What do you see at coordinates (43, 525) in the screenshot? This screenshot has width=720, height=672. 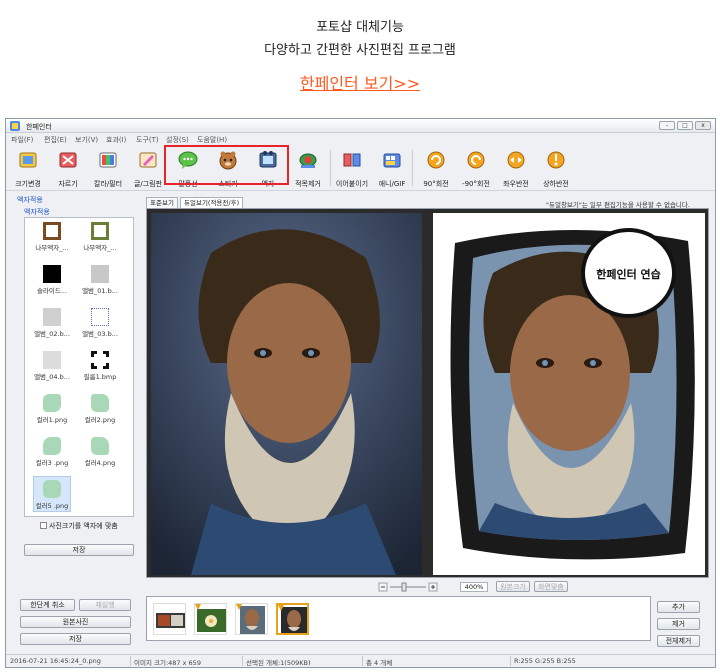 I see `checkbox-box` at bounding box center [43, 525].